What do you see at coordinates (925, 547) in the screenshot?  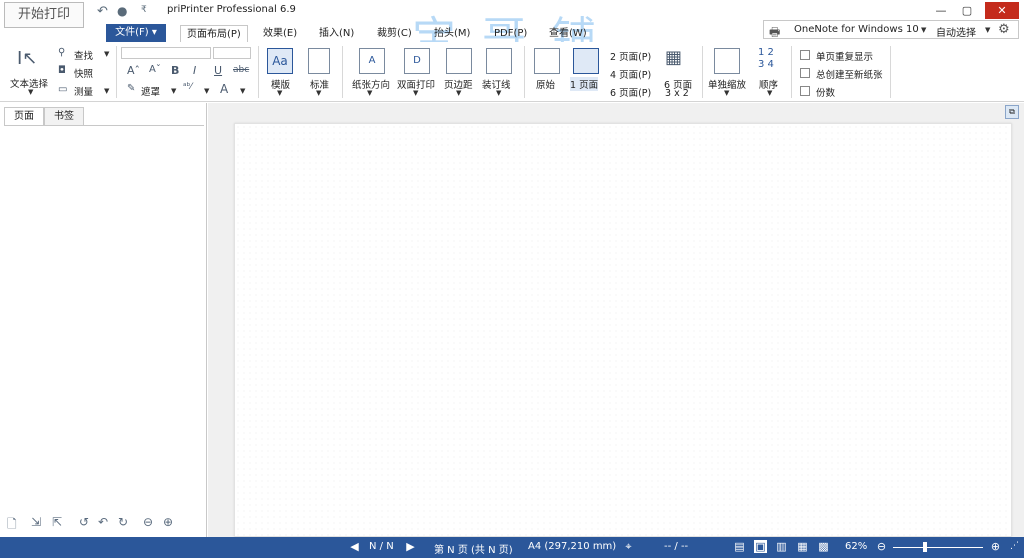 I see `zoom-slider-thumb` at bounding box center [925, 547].